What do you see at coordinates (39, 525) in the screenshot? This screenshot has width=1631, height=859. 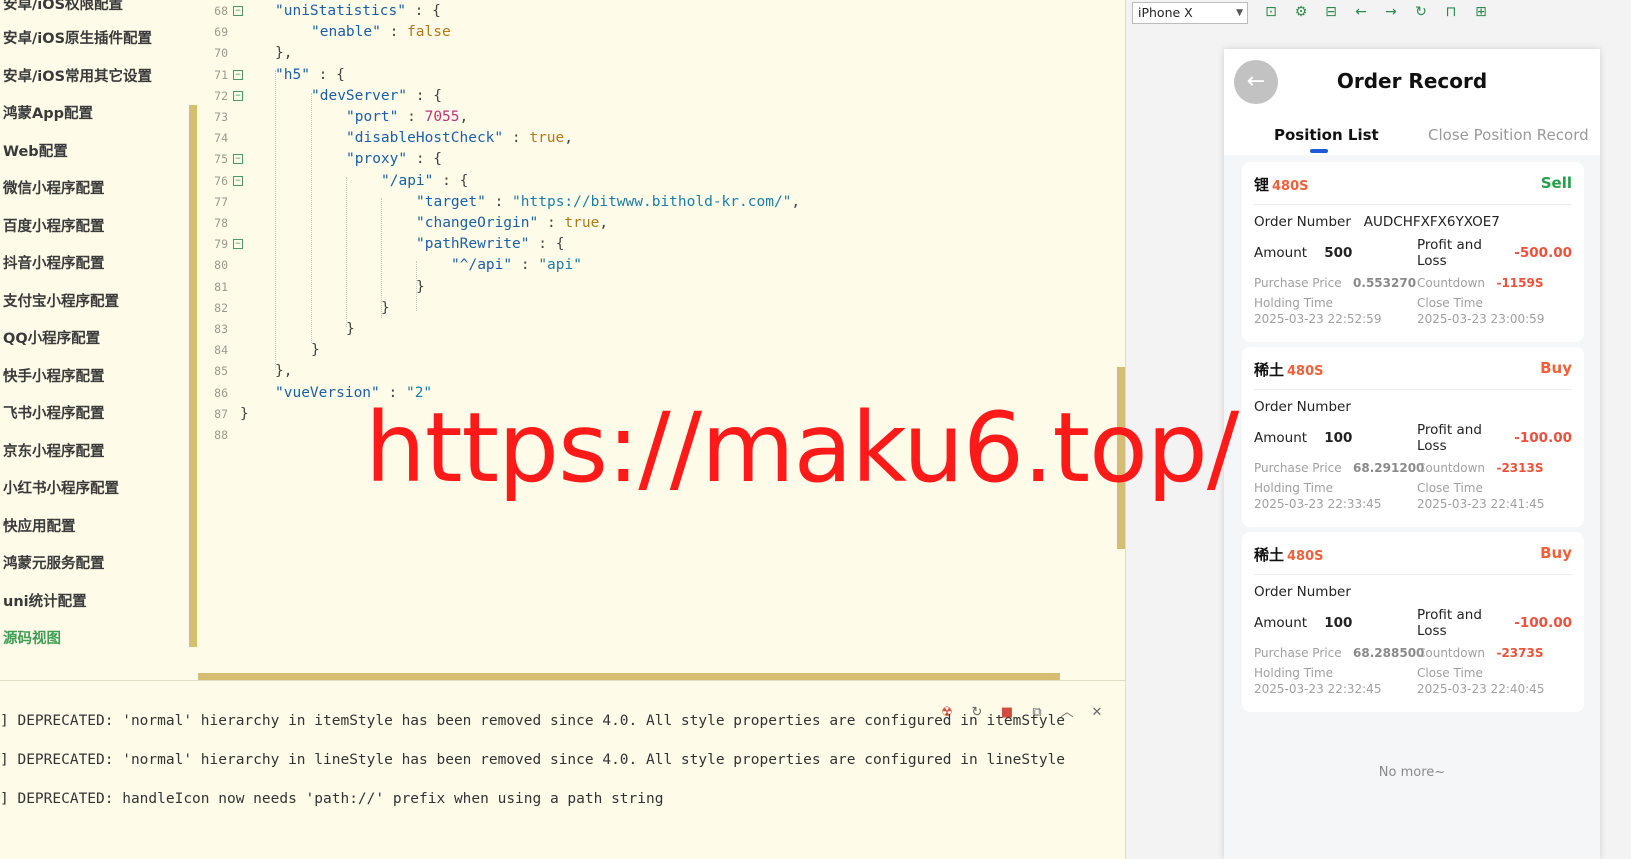 I see `sidebar-item: 快应用配置` at bounding box center [39, 525].